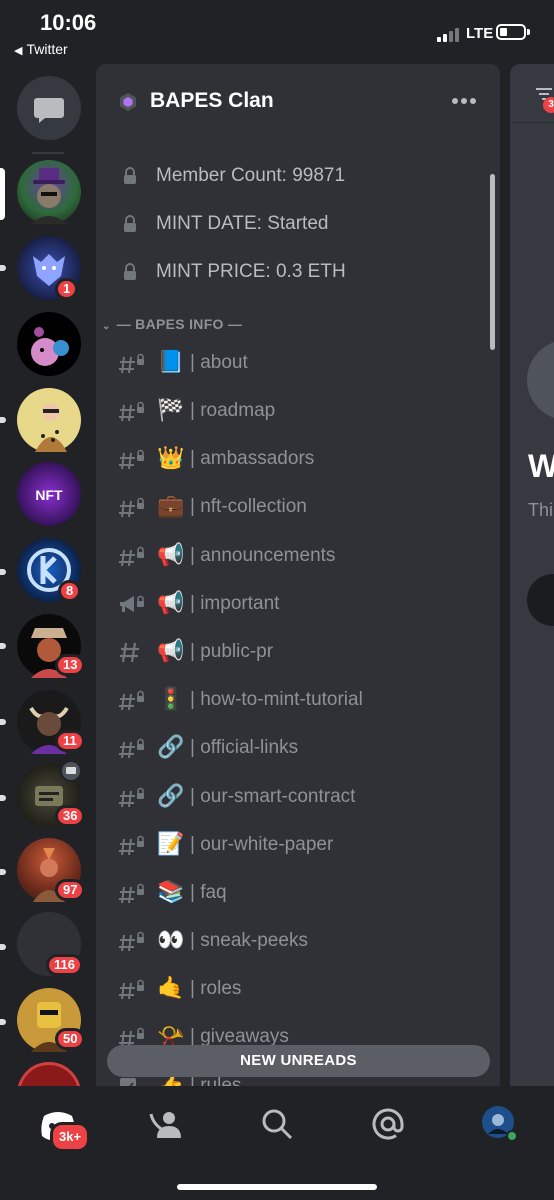  I want to click on channel-ambassadors: 👑 | ambassadors, so click(303, 459).